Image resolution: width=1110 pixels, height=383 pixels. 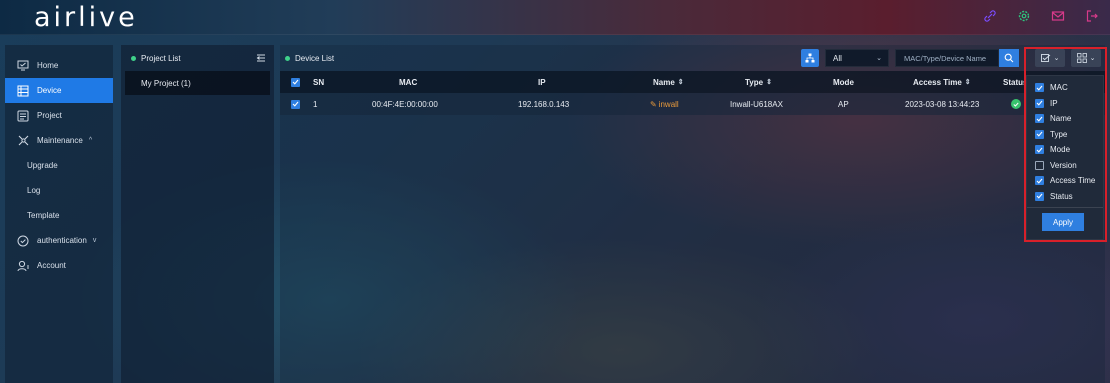 I want to click on sidebar-item-label: authentication, so click(x=62, y=240).